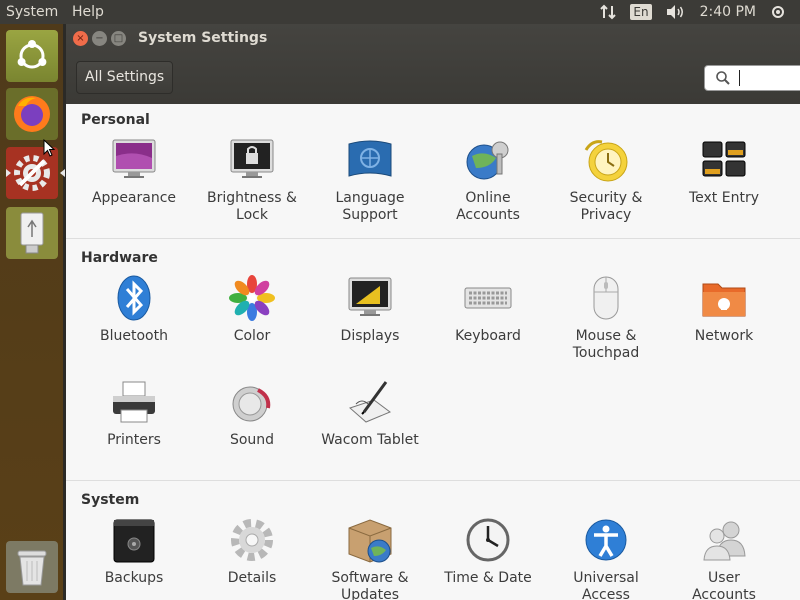 The width and height of the screenshot is (800, 600). I want to click on online-accounts-item: Online Accounts, so click(488, 180).